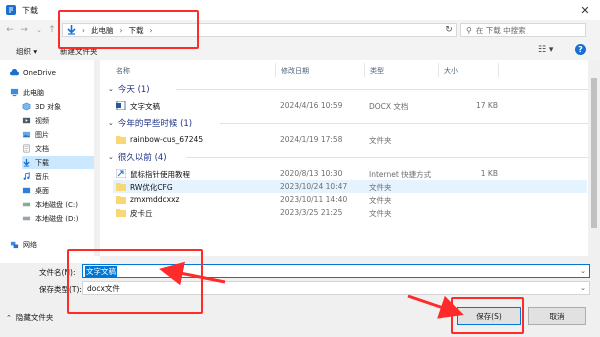 The height and width of the screenshot is (337, 600). Describe the element at coordinates (311, 290) in the screenshot. I see `annotation-arrows` at that location.